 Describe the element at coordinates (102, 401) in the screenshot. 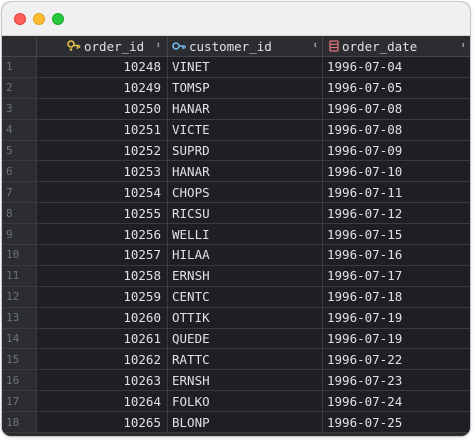

I see `order-id-cell: 10264` at that location.